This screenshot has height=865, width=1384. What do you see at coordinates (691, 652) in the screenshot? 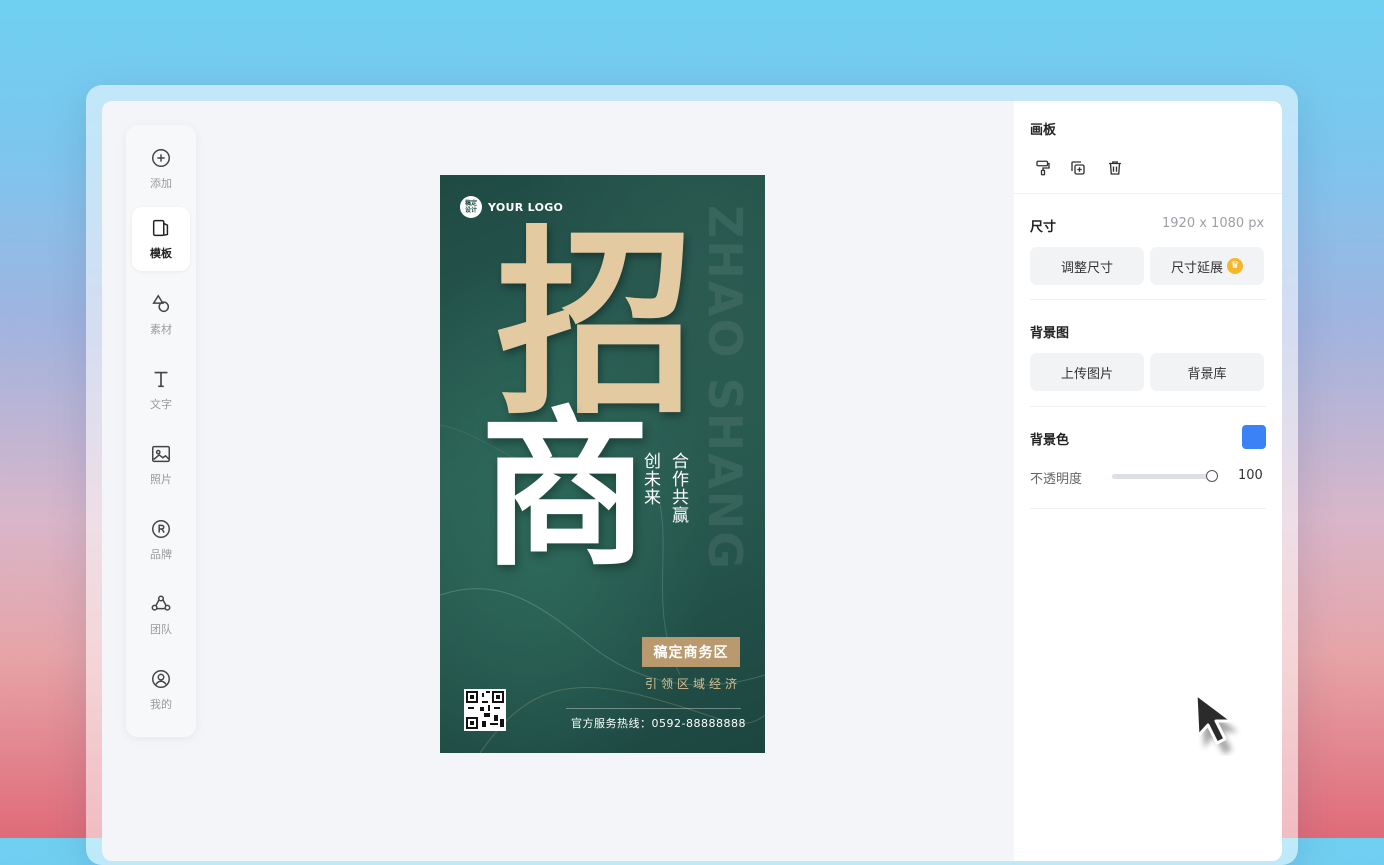
I see `poster-business-tag: 稿定商务区` at bounding box center [691, 652].